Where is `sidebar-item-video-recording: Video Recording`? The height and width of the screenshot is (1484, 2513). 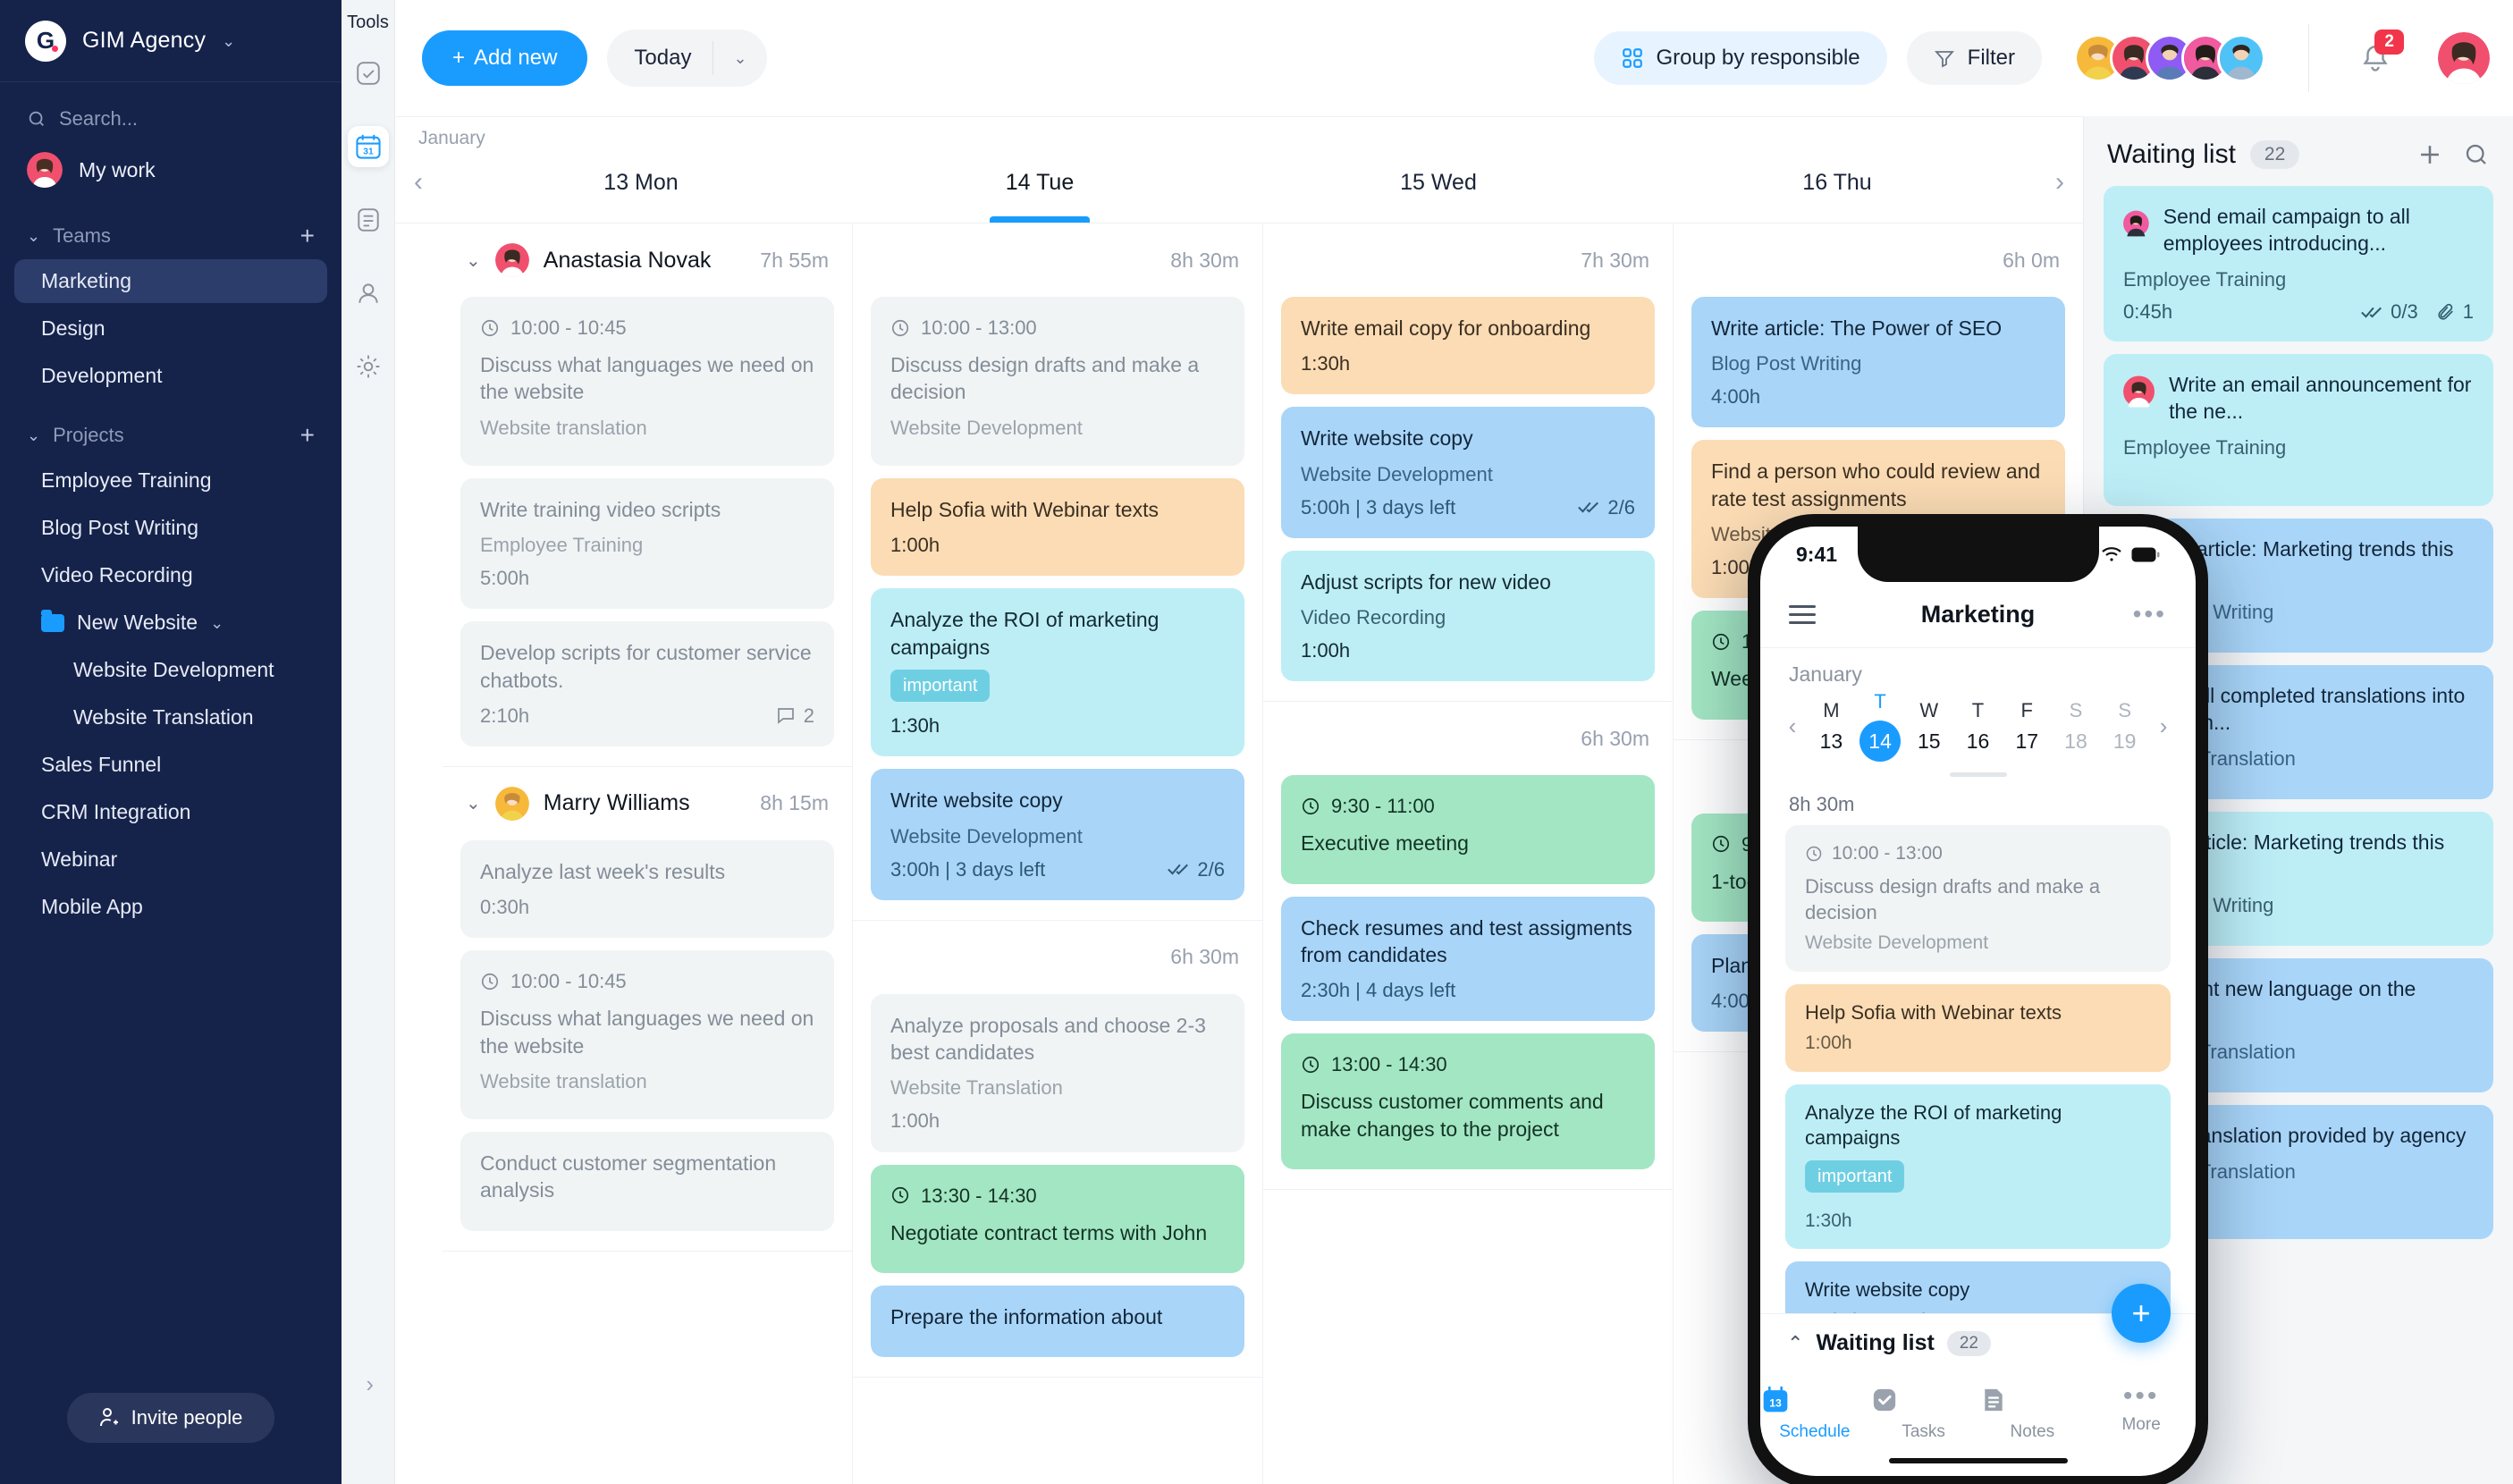
sidebar-item-video-recording: Video Recording is located at coordinates (170, 575).